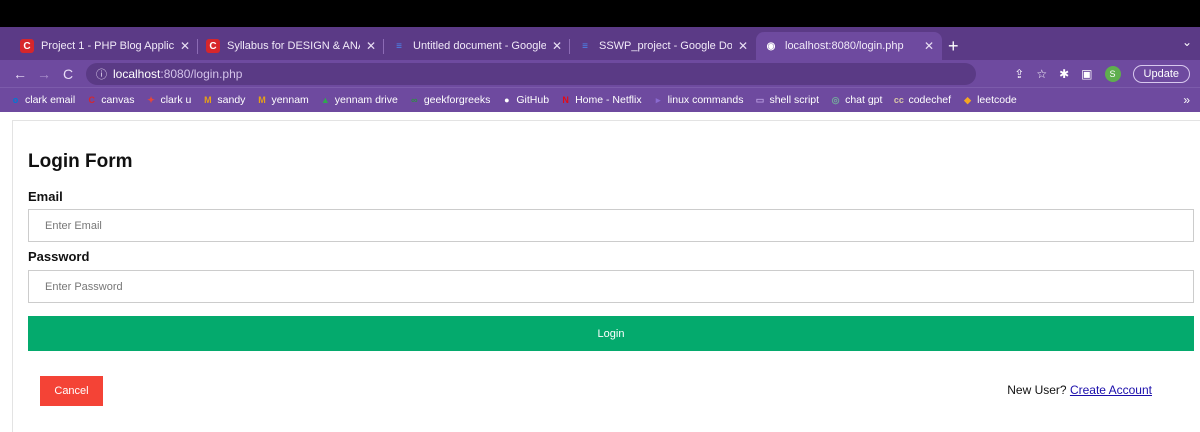 The height and width of the screenshot is (432, 1200). What do you see at coordinates (457, 100) in the screenshot?
I see `bookmark-label: geekforgreeks` at bounding box center [457, 100].